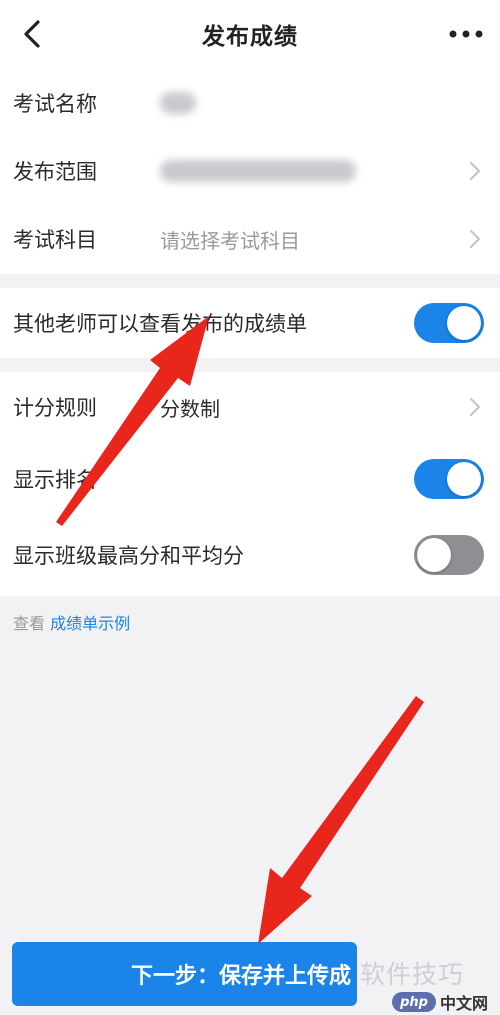 The height and width of the screenshot is (1015, 500). What do you see at coordinates (230, 240) in the screenshot?
I see `exam-subject-placeholder: 请选择考试科目` at bounding box center [230, 240].